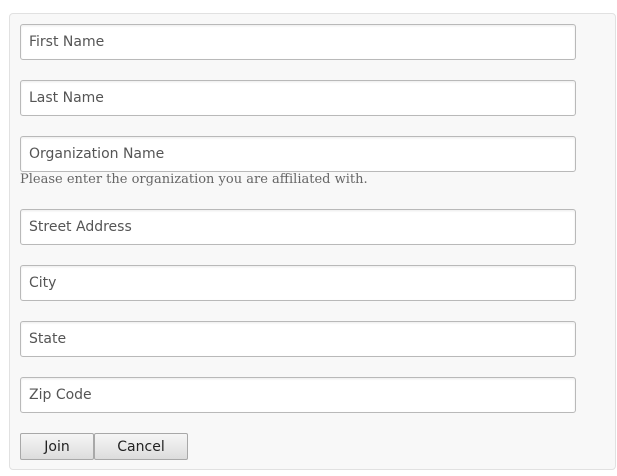  I want to click on cancel-button: Cancel, so click(141, 446).